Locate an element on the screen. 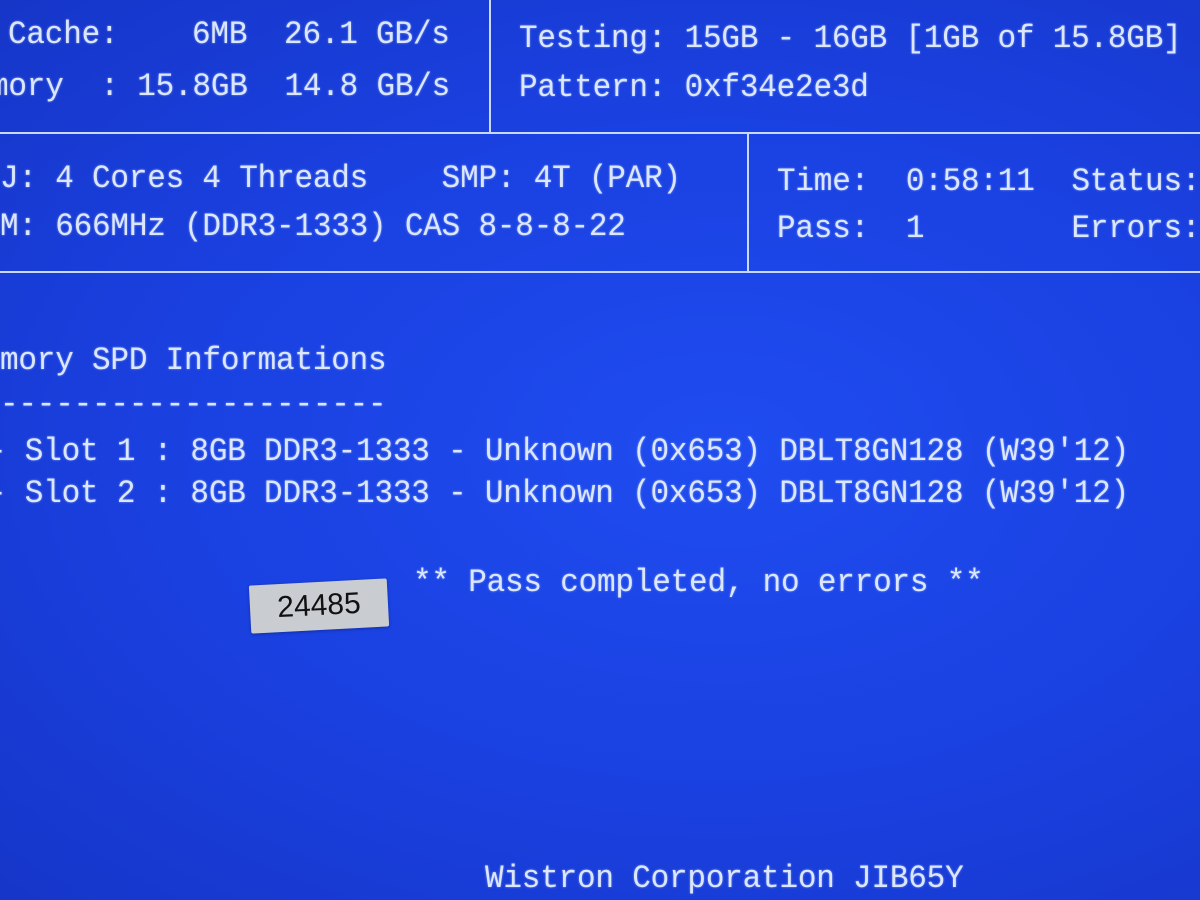 The image size is (1200, 900). memory-info: mory : 15.8GB 14.8 GB/s is located at coordinates (225, 87).